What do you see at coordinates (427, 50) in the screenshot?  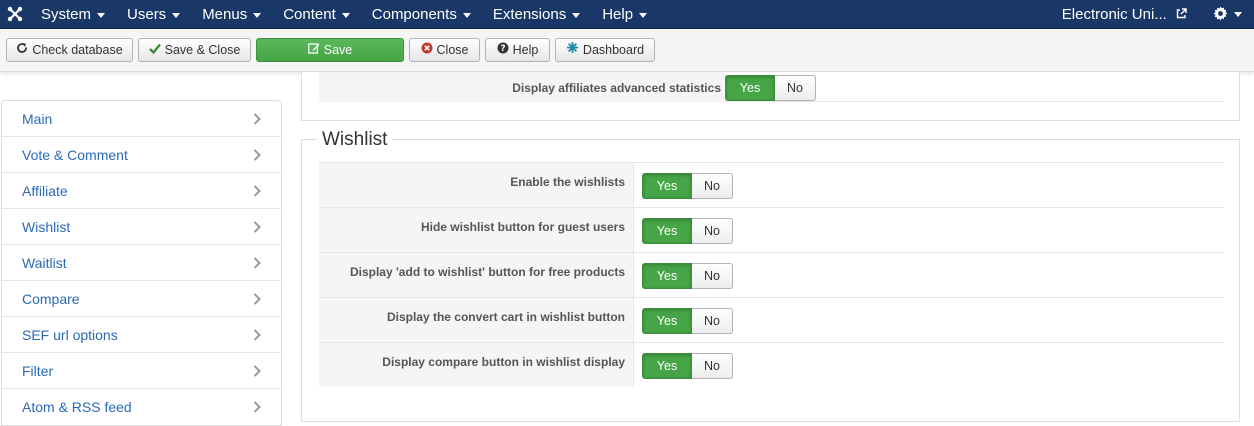 I see `cancel-circle-icon` at bounding box center [427, 50].